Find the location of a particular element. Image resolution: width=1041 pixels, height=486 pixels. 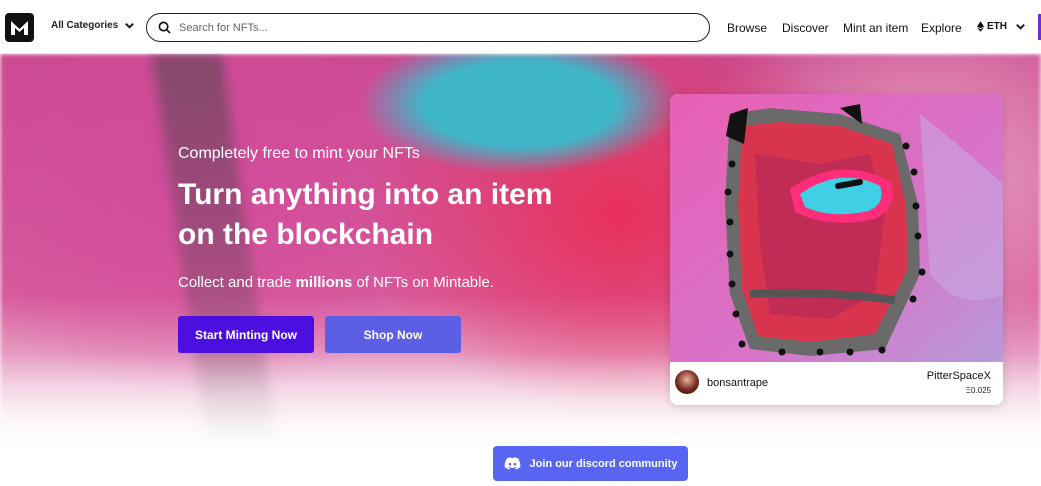

discord-icon is located at coordinates (512, 463).